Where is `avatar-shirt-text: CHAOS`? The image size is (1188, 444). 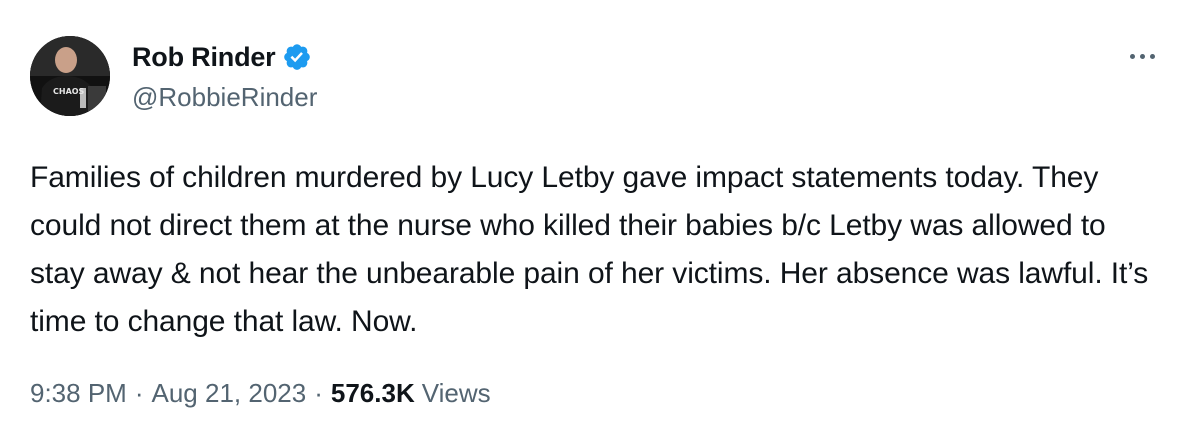 avatar-shirt-text: CHAOS is located at coordinates (69, 91).